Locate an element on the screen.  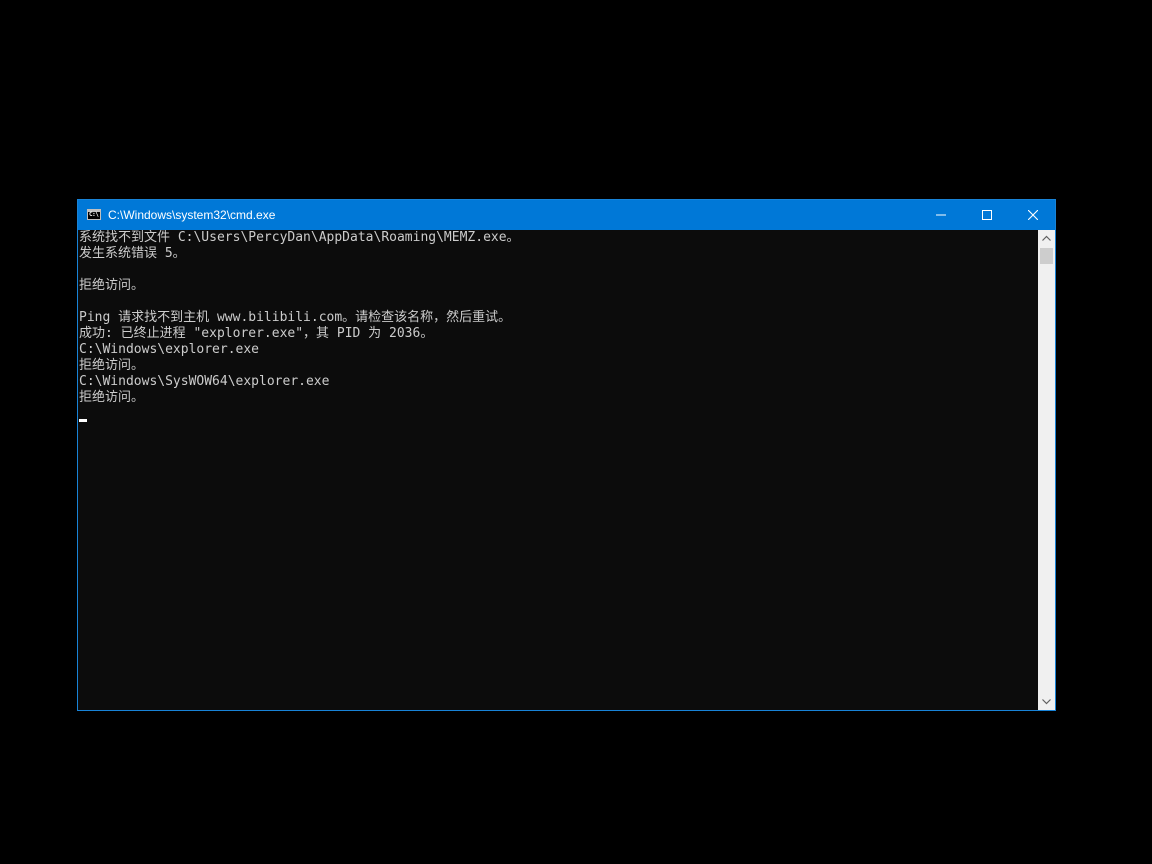
maximize-button is located at coordinates (987, 215).